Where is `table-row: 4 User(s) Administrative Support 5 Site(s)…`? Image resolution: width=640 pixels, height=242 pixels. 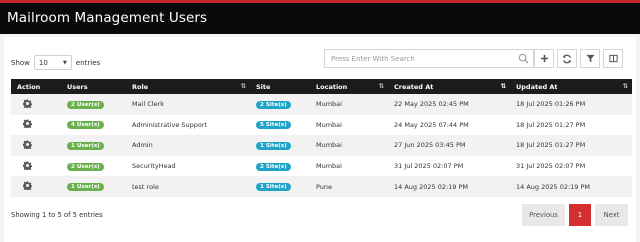 table-row: 4 User(s) Administrative Support 5 Site(s)… is located at coordinates (321, 125).